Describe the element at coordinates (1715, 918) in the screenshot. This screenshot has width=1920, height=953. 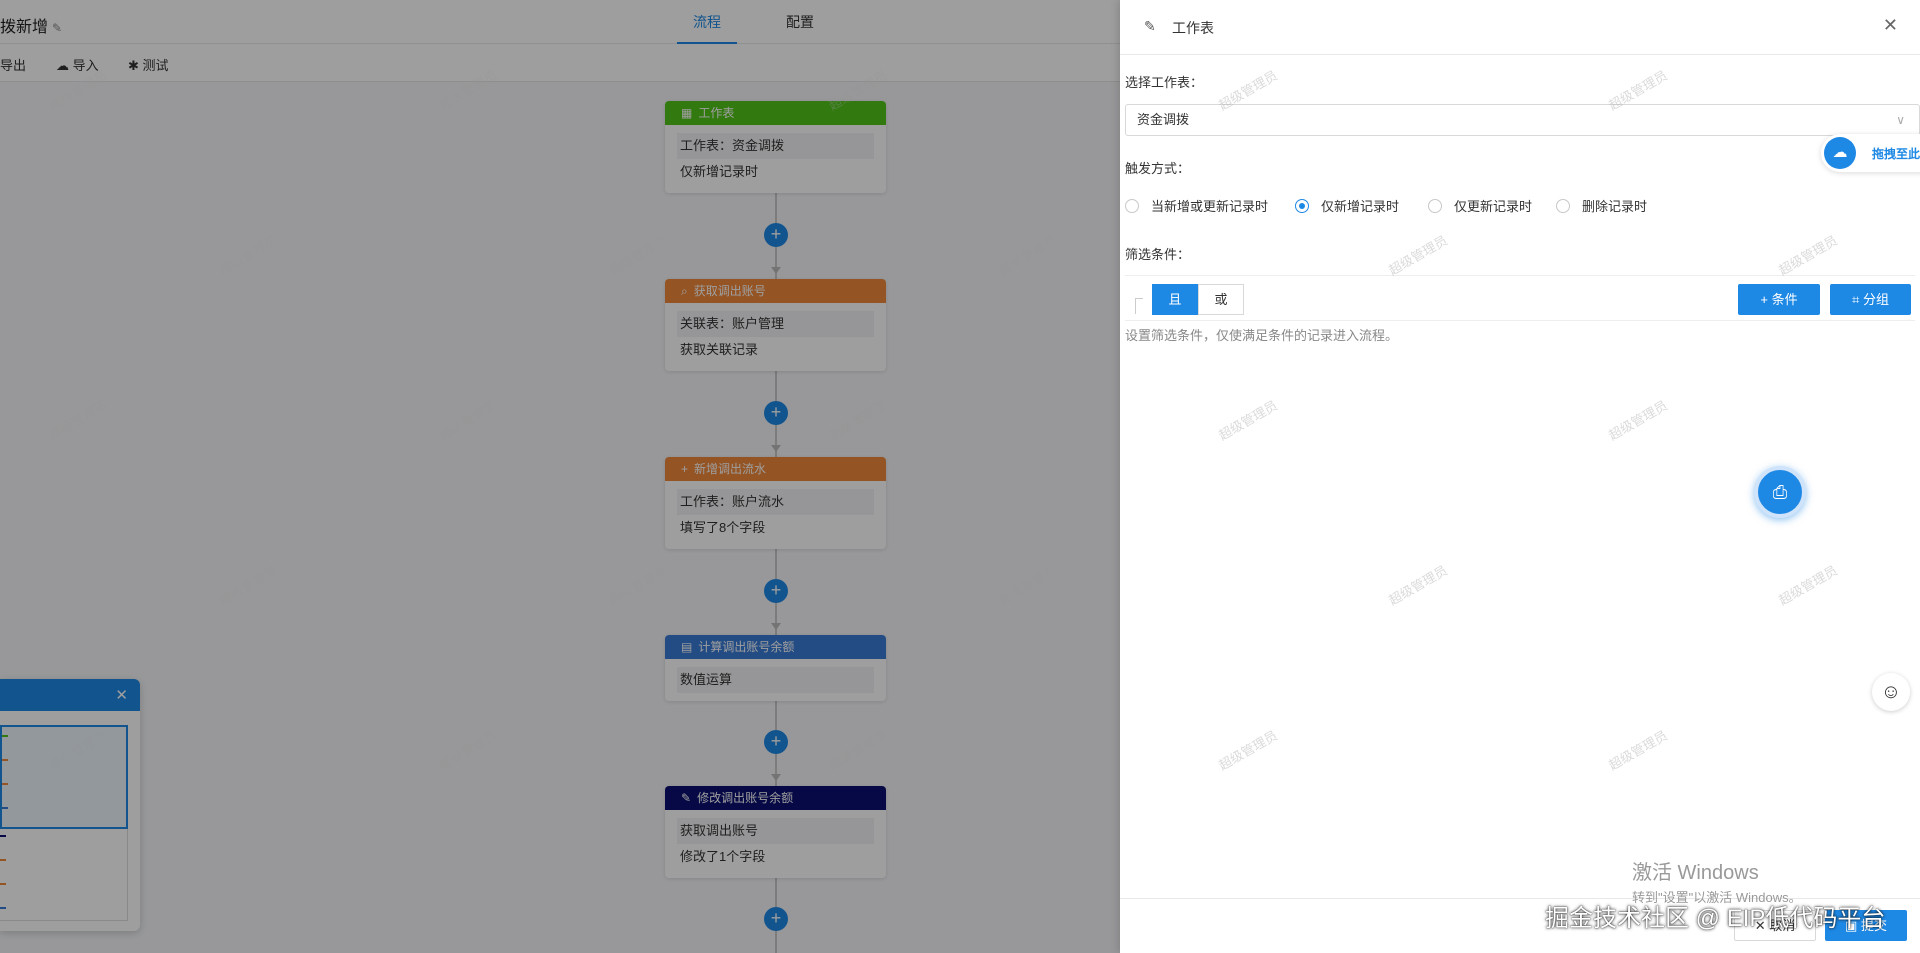
I see `source-watermark: 掘金技术社区 @ EIP低代码平台` at that location.